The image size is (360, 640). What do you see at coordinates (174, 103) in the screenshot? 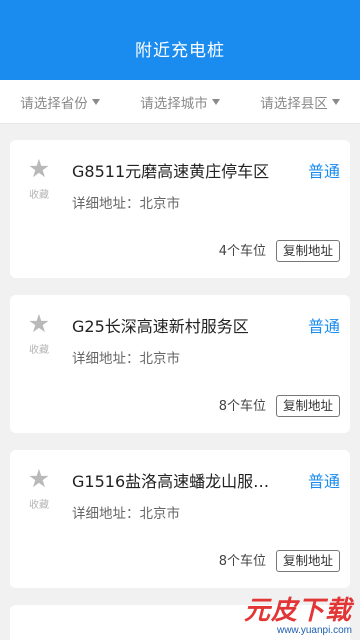
I see `city-select-label: 请选择城市` at bounding box center [174, 103].